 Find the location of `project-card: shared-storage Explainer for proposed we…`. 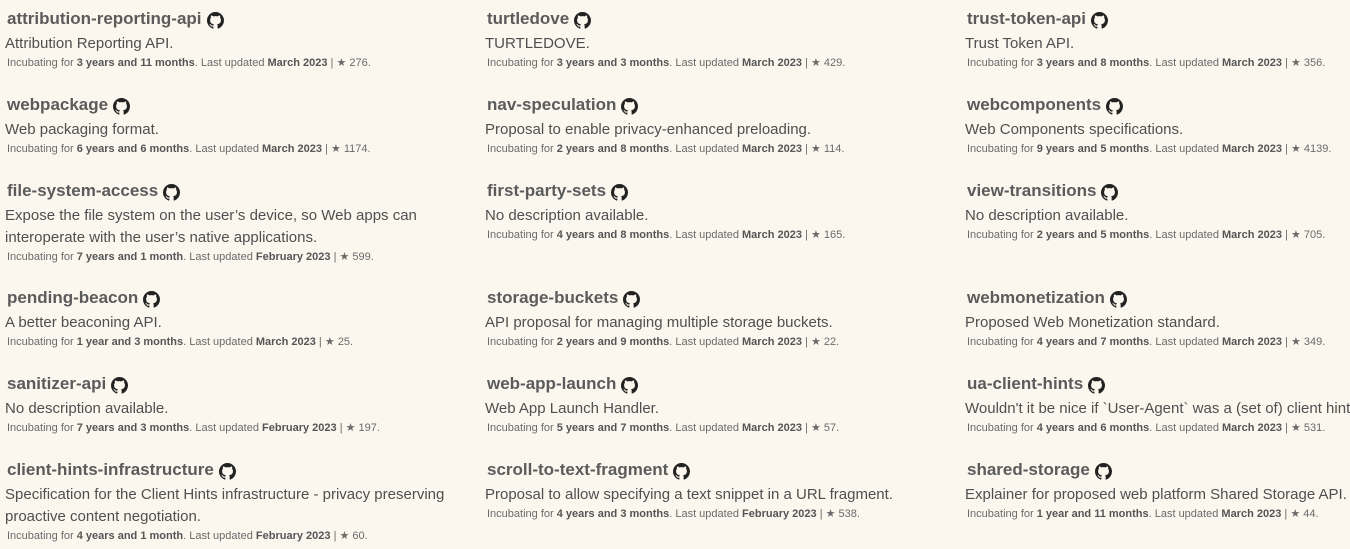

project-card: shared-storage Explainer for proposed we… is located at coordinates (1157, 490).